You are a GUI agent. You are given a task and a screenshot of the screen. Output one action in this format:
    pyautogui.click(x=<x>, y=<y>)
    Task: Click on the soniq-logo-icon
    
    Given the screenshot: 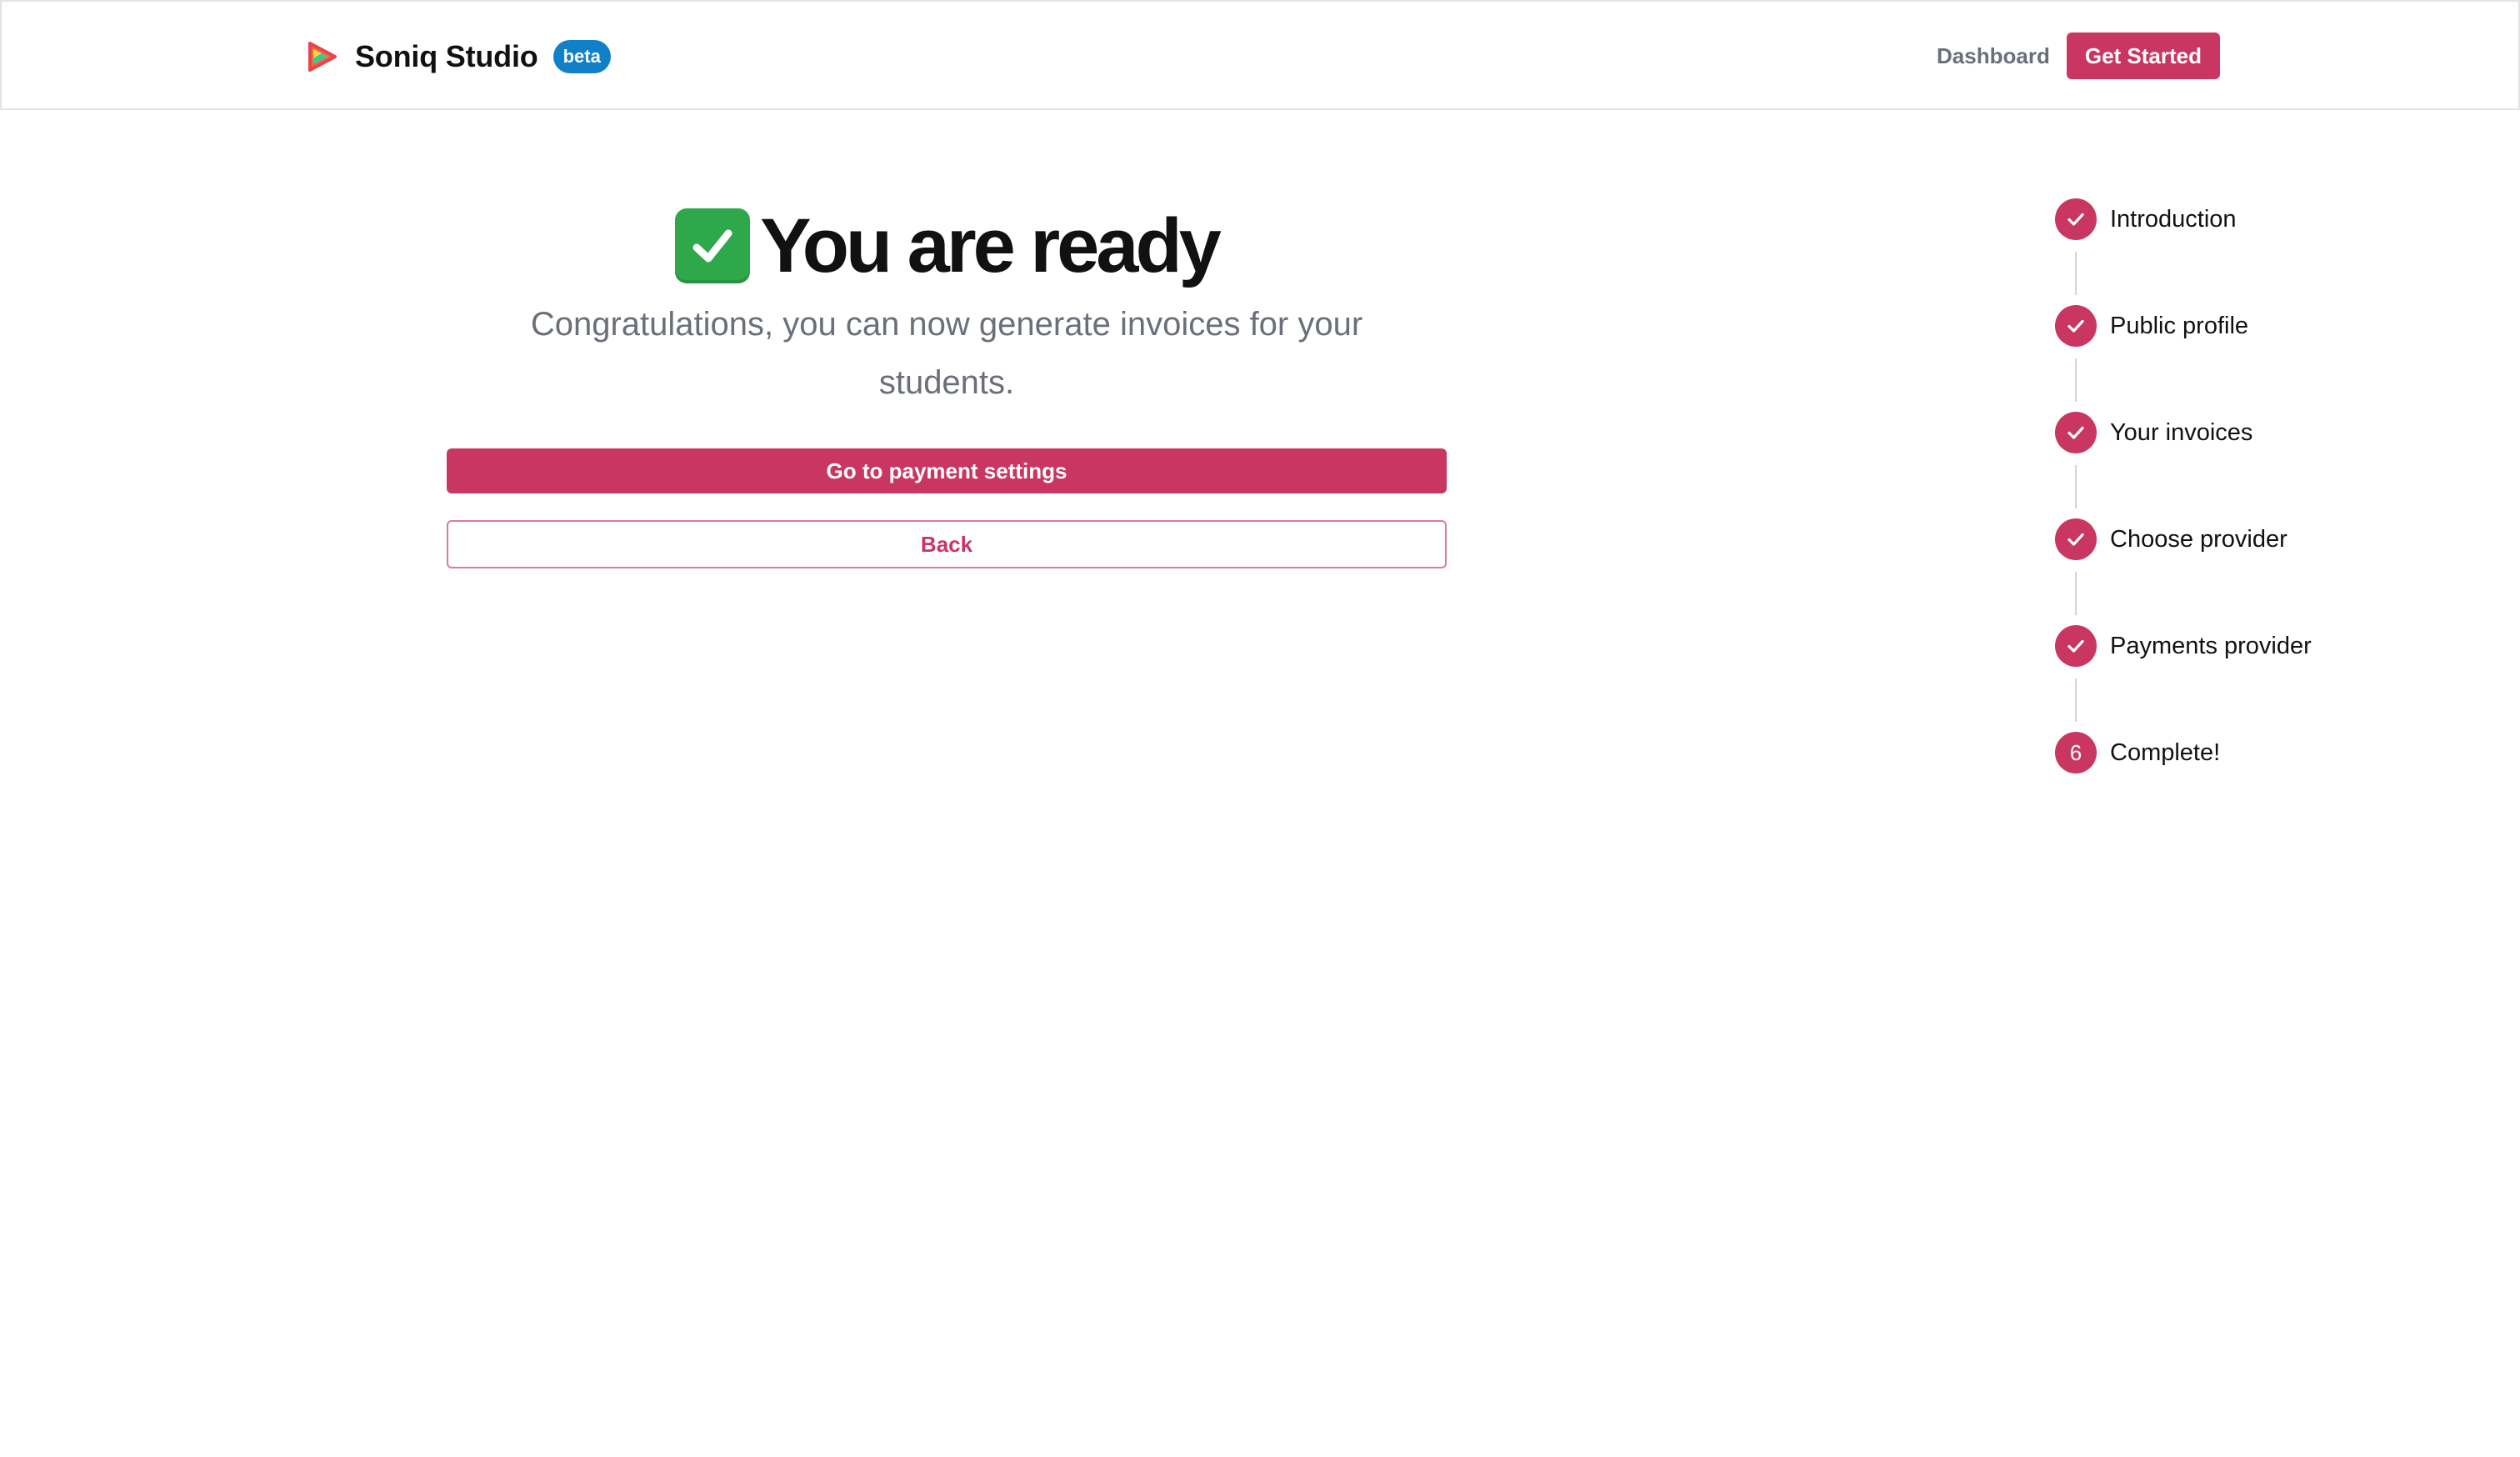 What is the action you would take?
    pyautogui.click(x=322, y=57)
    